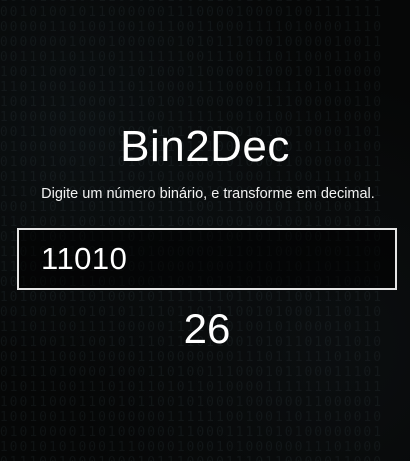 The image size is (410, 461). I want to click on decimal-result: 26, so click(207, 328).